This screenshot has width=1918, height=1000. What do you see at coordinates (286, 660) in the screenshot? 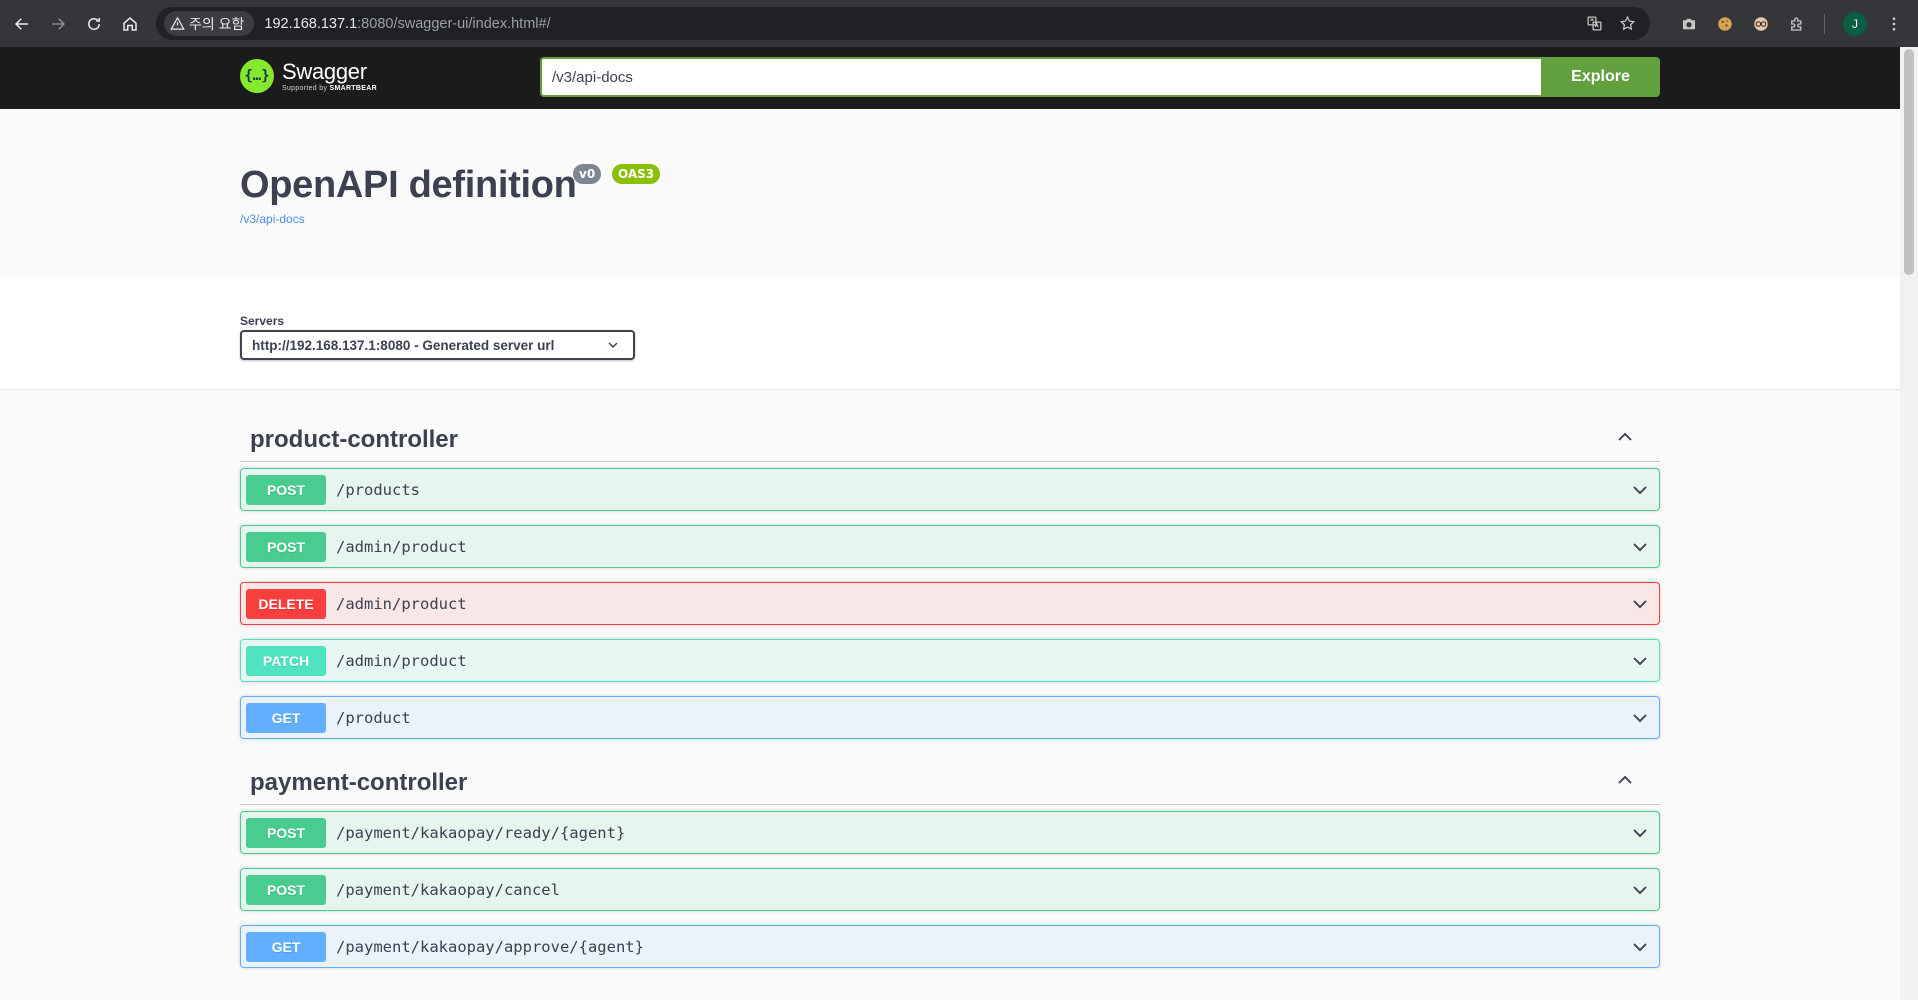
I see `method-badge: PATCH` at bounding box center [286, 660].